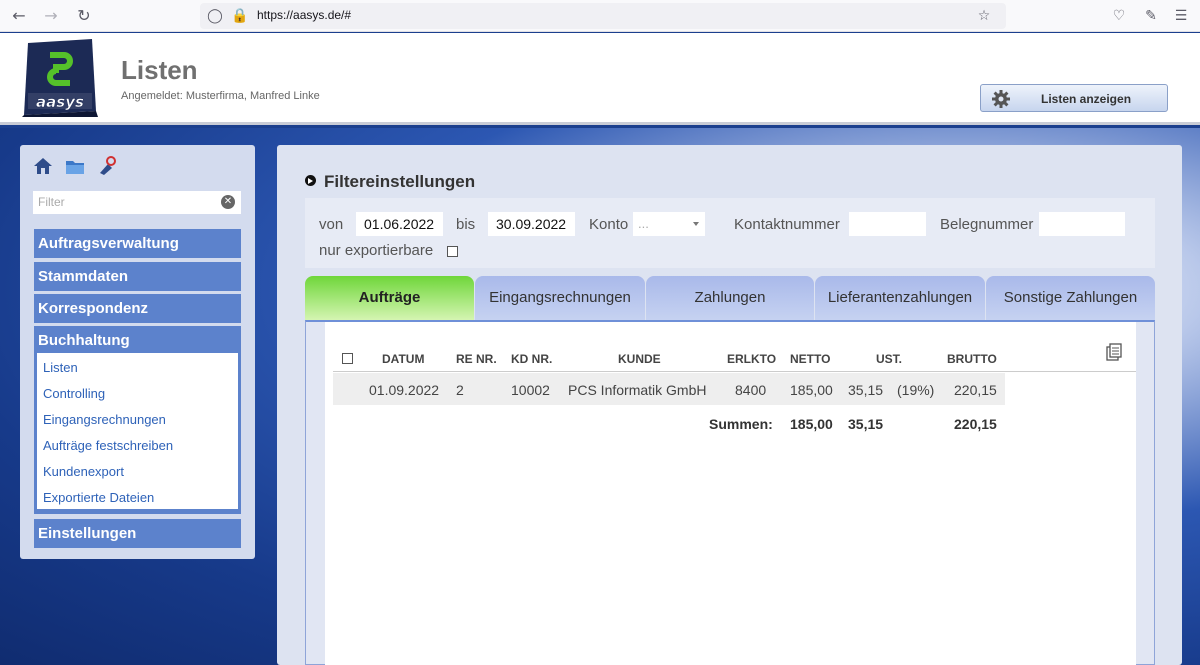  I want to click on collapse-arrow-icon, so click(310, 180).